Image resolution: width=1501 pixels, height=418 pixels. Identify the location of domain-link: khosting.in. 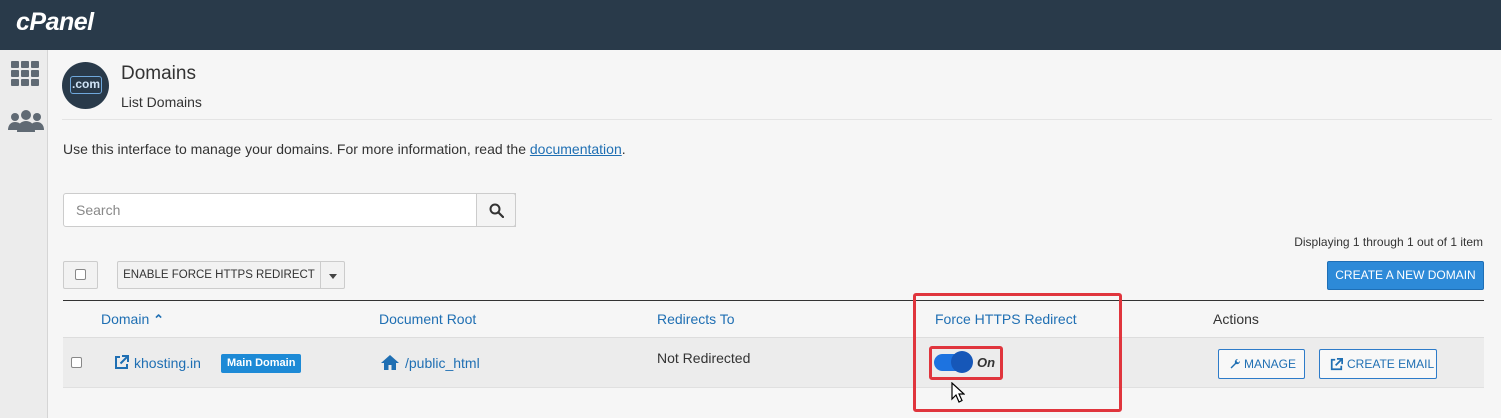
(167, 363).